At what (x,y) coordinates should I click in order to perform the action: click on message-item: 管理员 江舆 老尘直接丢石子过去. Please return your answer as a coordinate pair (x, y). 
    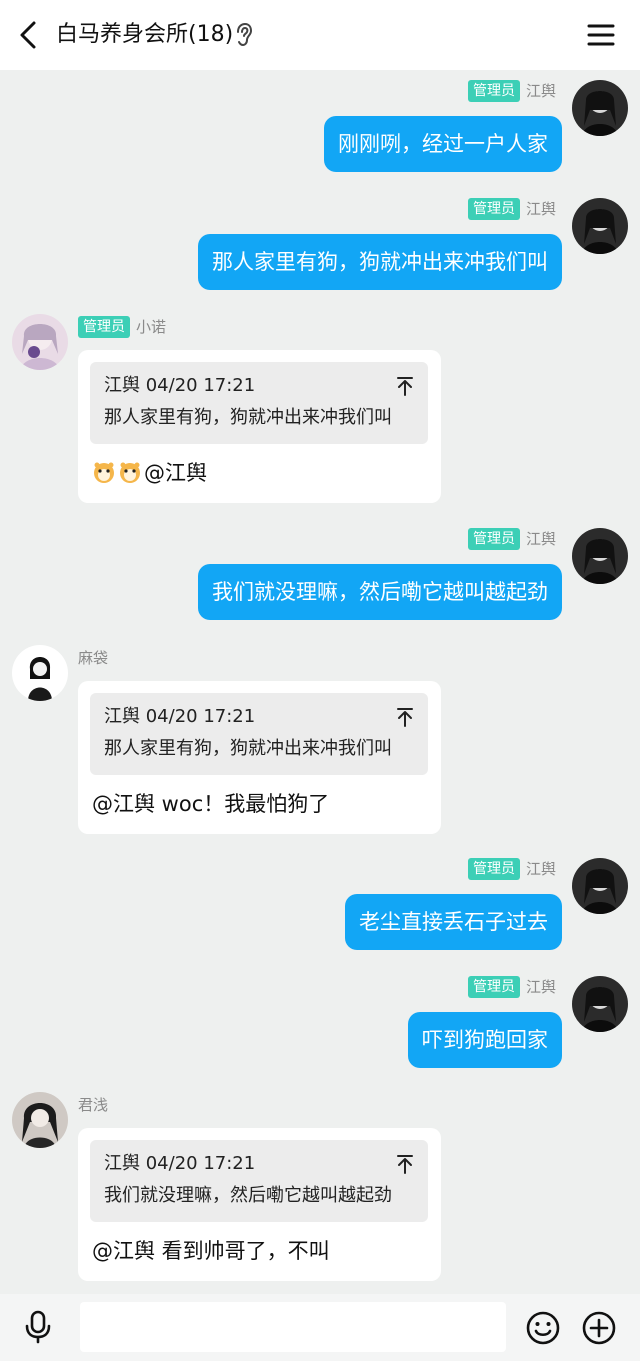
    Looking at the image, I should click on (320, 906).